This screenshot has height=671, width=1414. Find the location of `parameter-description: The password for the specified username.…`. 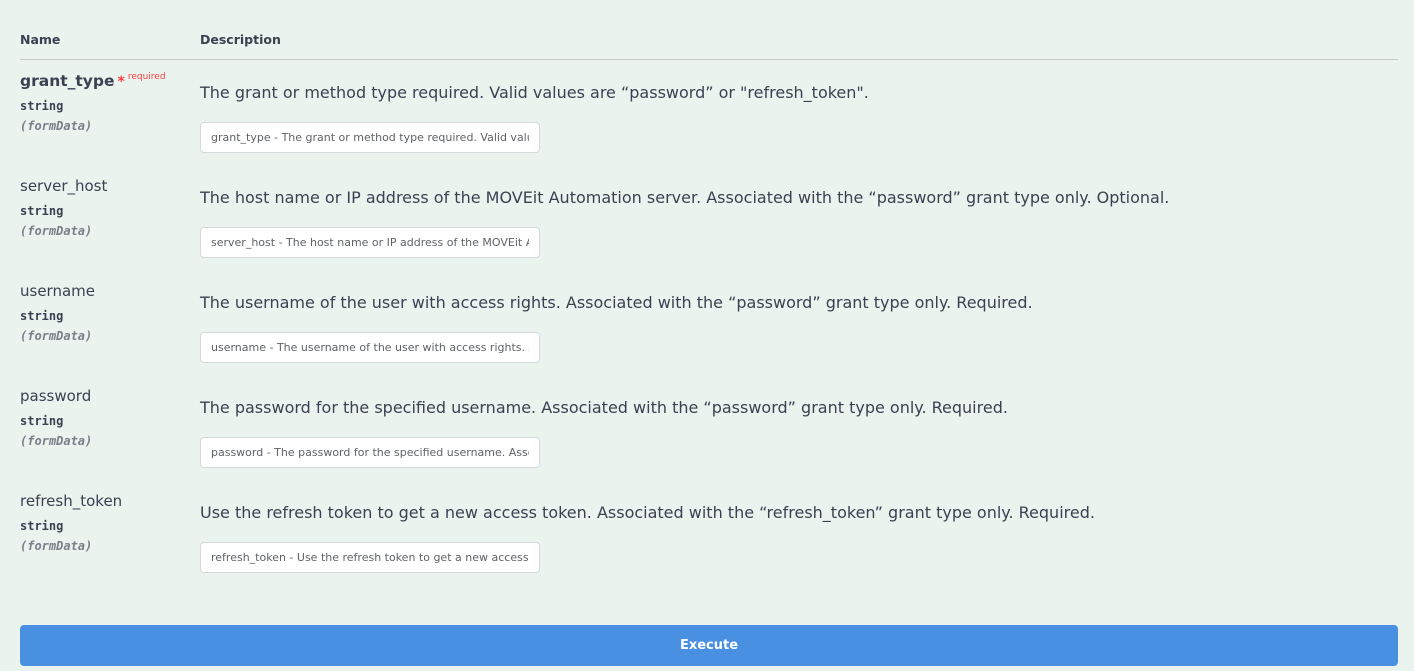

parameter-description: The password for the specified username.… is located at coordinates (604, 407).